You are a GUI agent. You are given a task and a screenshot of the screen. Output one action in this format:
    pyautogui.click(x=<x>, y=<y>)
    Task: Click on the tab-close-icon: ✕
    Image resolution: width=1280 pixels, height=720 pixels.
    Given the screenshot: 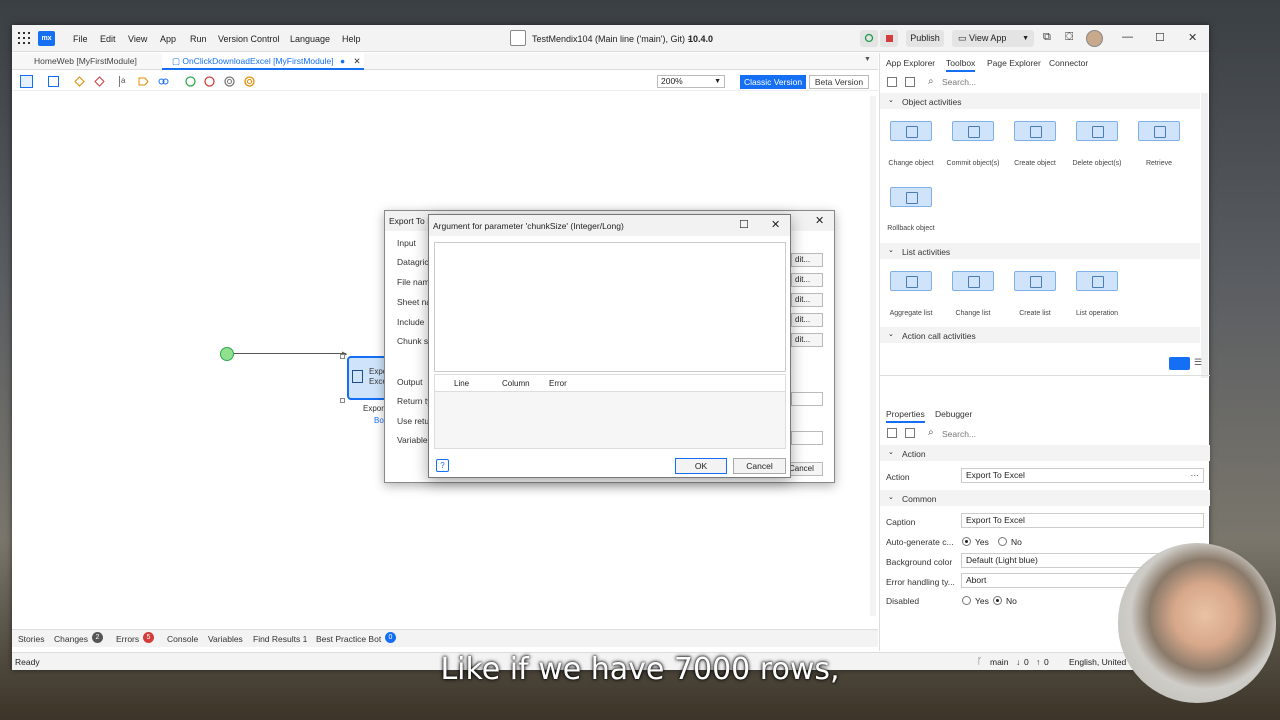 What is the action you would take?
    pyautogui.click(x=356, y=61)
    